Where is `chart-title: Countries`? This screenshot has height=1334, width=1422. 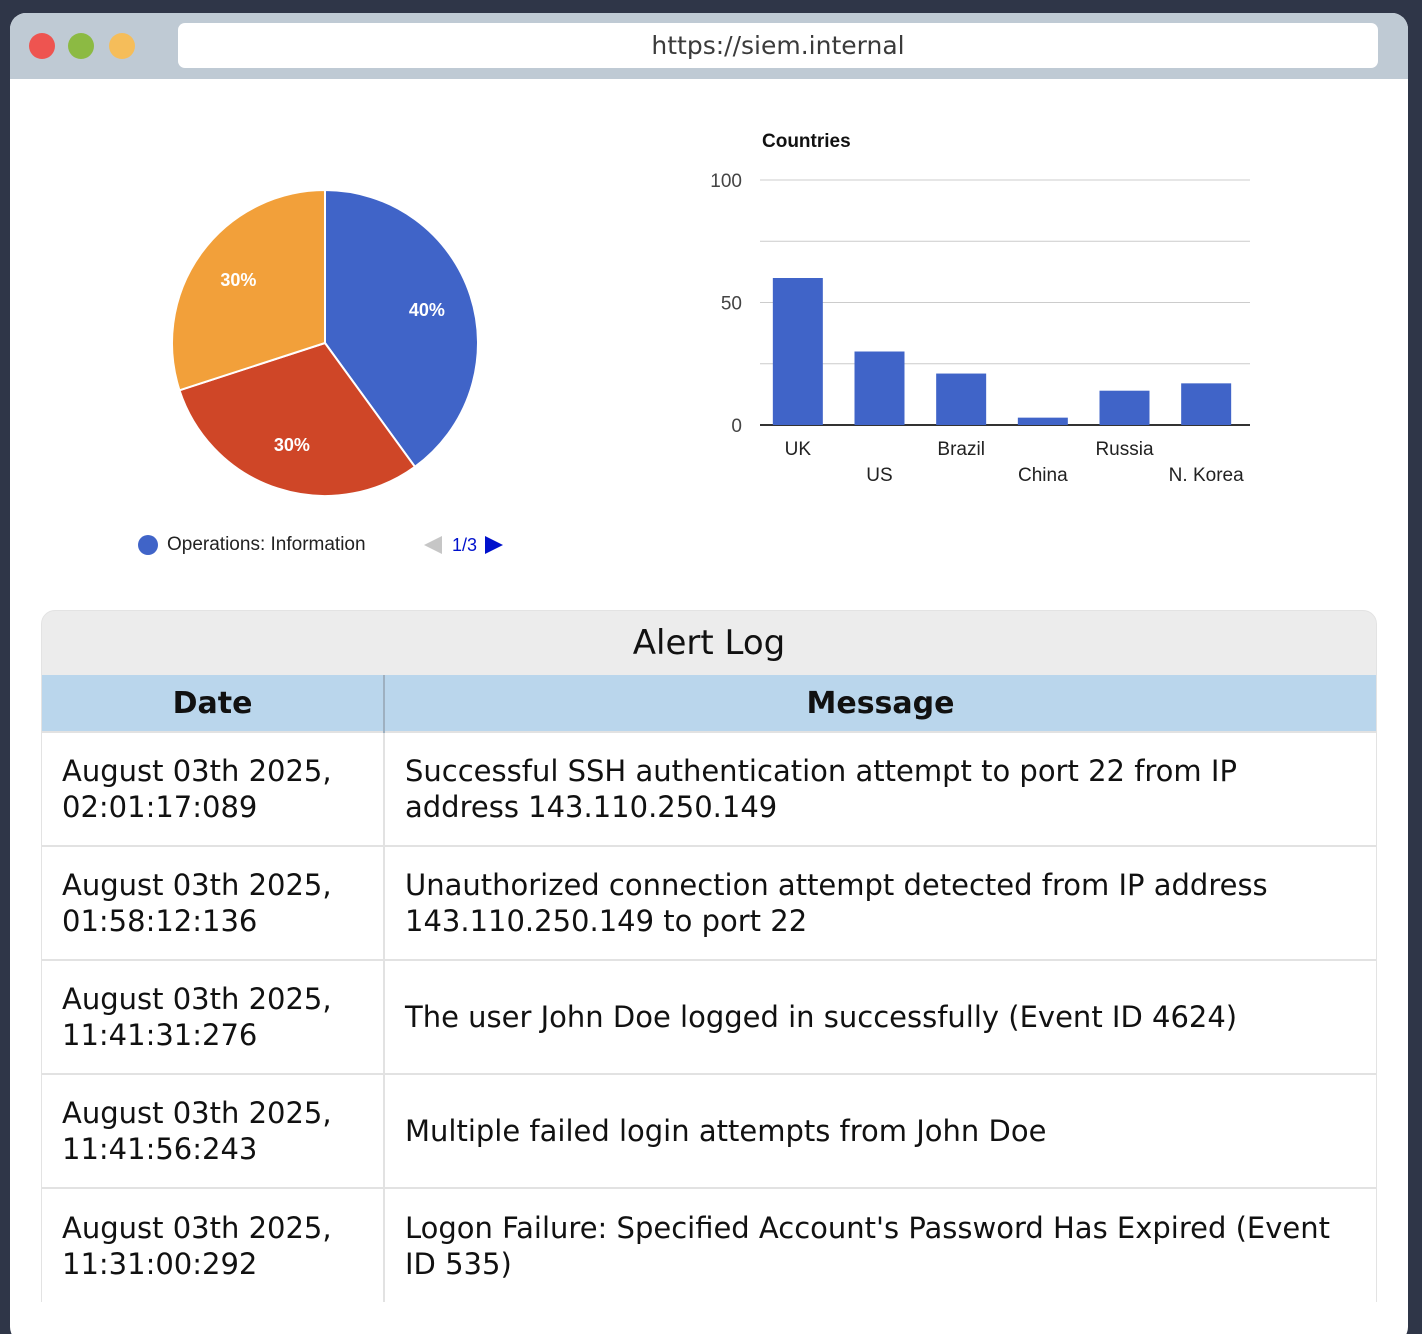 chart-title: Countries is located at coordinates (806, 141).